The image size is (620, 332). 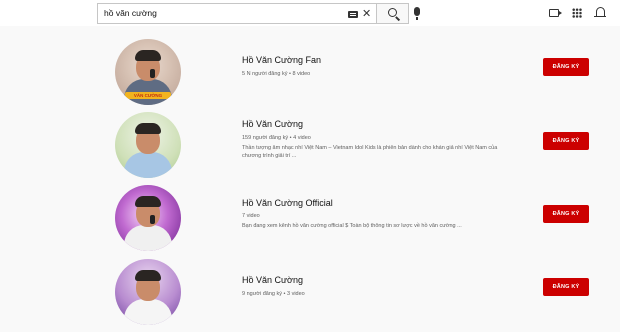 I want to click on search-input: hồ văn cường ✕, so click(x=236, y=13).